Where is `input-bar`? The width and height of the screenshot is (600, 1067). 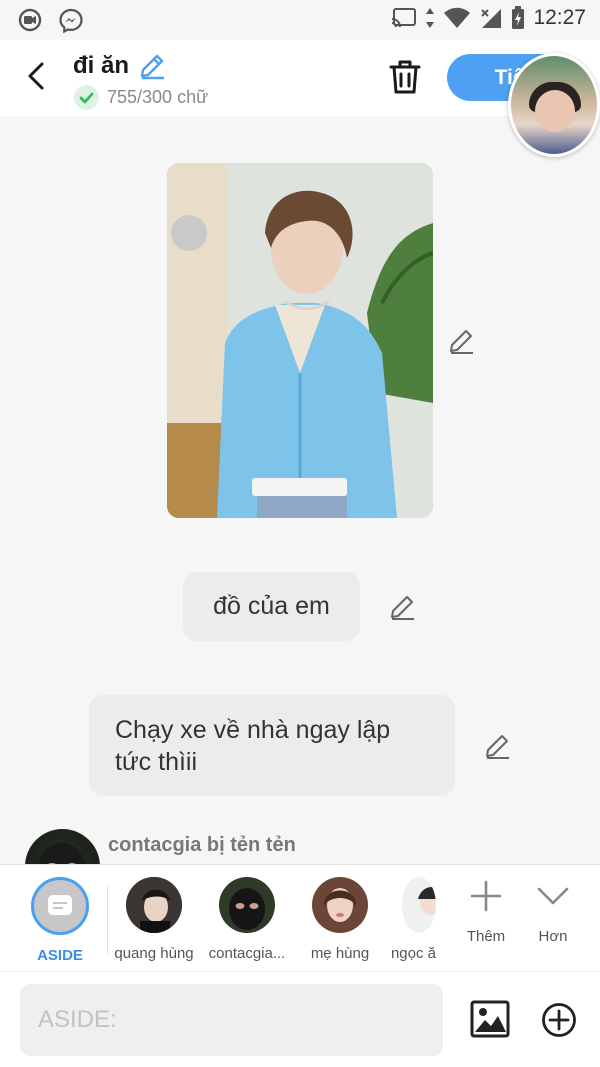 input-bar is located at coordinates (300, 1019).